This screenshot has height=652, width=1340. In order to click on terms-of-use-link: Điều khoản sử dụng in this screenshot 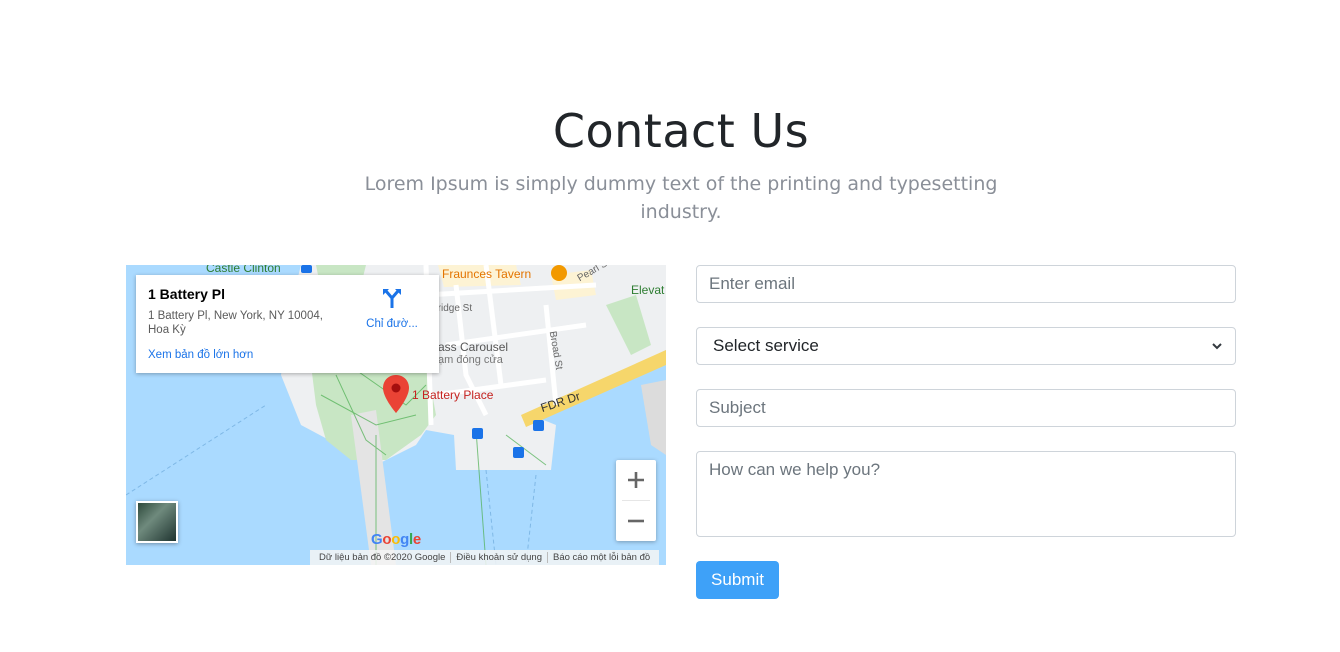, I will do `click(498, 557)`.